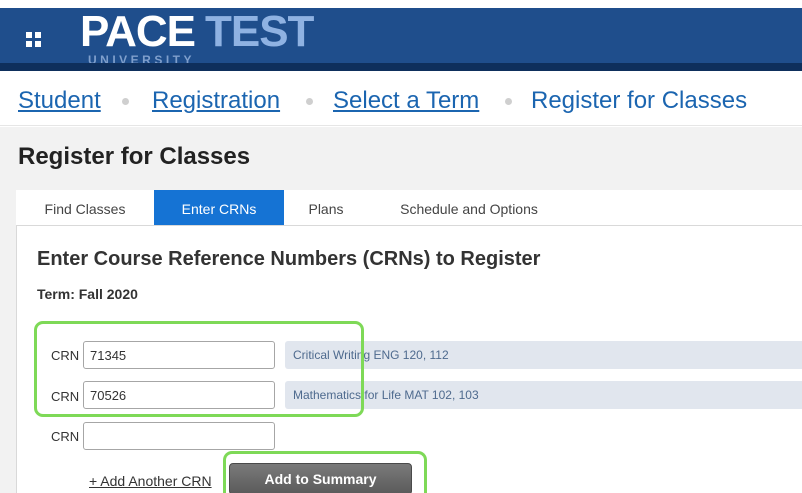  What do you see at coordinates (543, 355) in the screenshot?
I see `course-info-1: Critical Writing ENG 120, 112` at bounding box center [543, 355].